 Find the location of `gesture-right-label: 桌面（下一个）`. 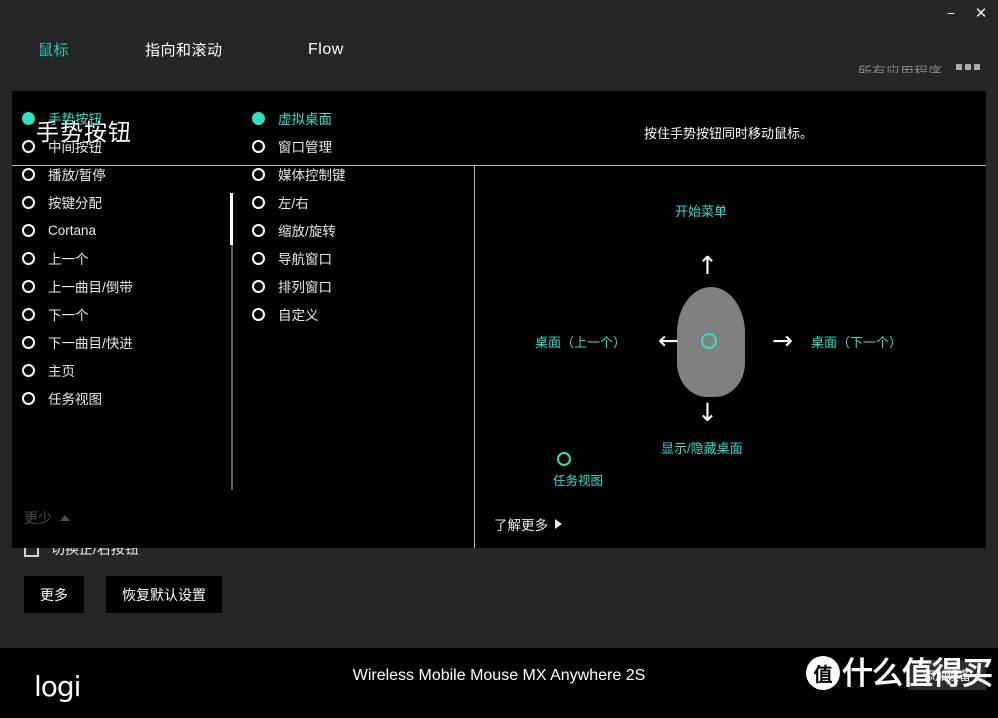

gesture-right-label: 桌面（下一个） is located at coordinates (857, 342).